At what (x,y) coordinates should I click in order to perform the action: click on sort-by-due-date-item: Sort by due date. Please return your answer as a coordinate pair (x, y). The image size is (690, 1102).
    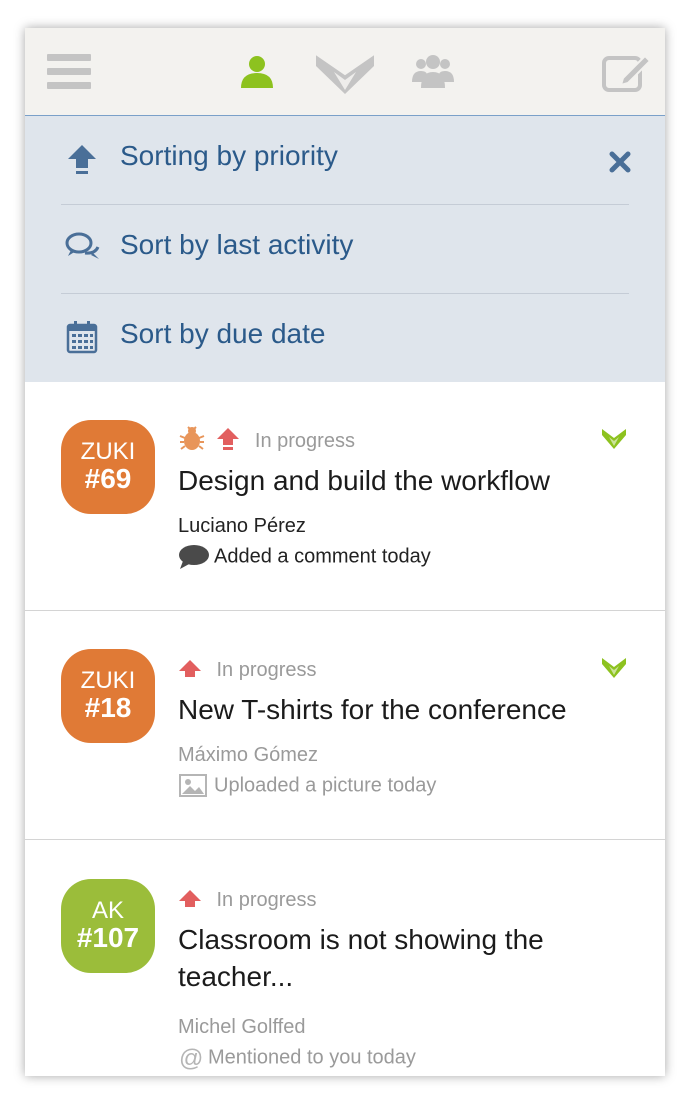
    Looking at the image, I should click on (345, 338).